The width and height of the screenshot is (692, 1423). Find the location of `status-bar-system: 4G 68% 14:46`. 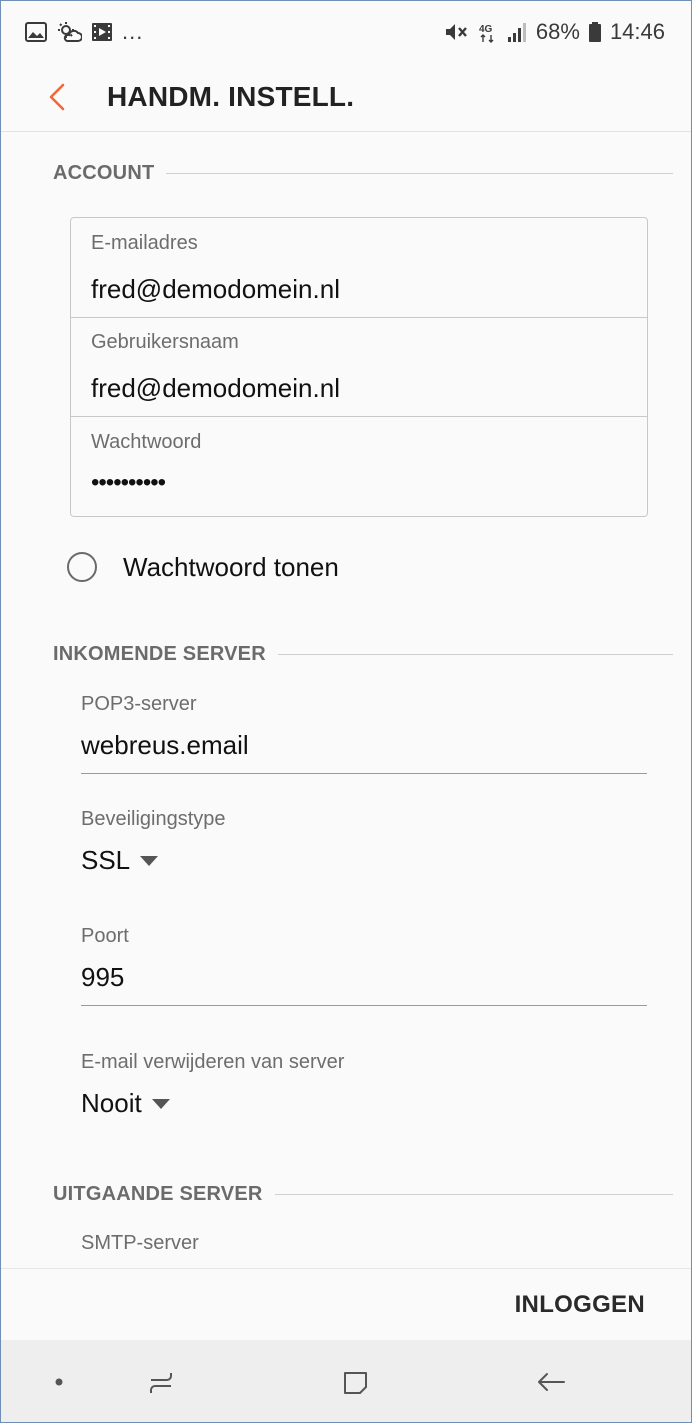

status-bar-system: 4G 68% 14:46 is located at coordinates (554, 32).